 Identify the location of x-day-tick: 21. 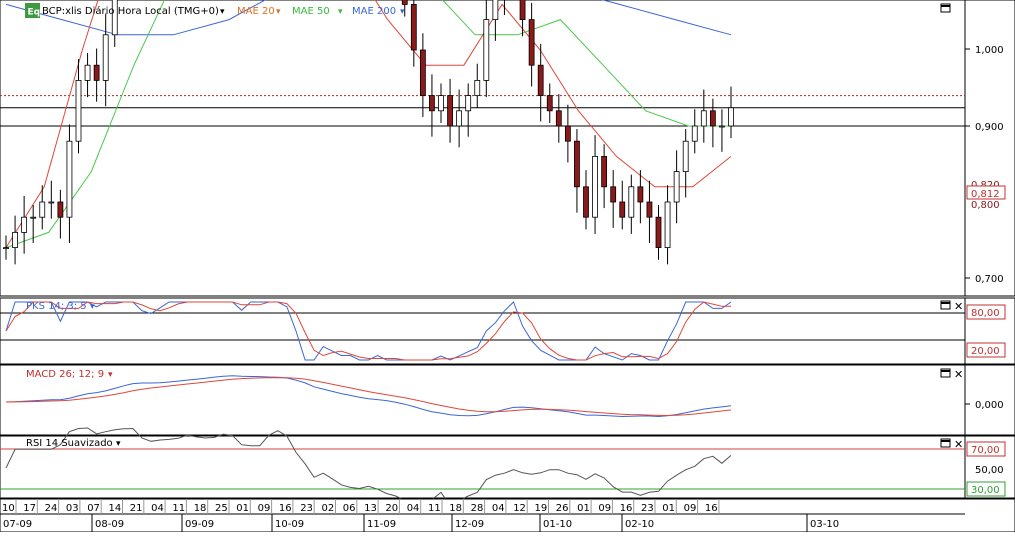
(136, 508).